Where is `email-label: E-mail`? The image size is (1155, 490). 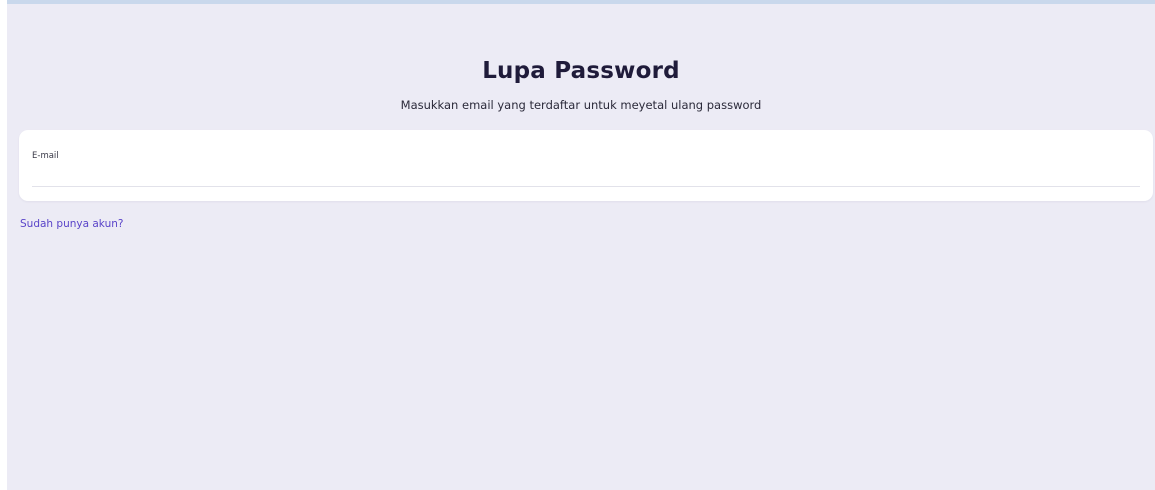
email-label: E-mail is located at coordinates (45, 156).